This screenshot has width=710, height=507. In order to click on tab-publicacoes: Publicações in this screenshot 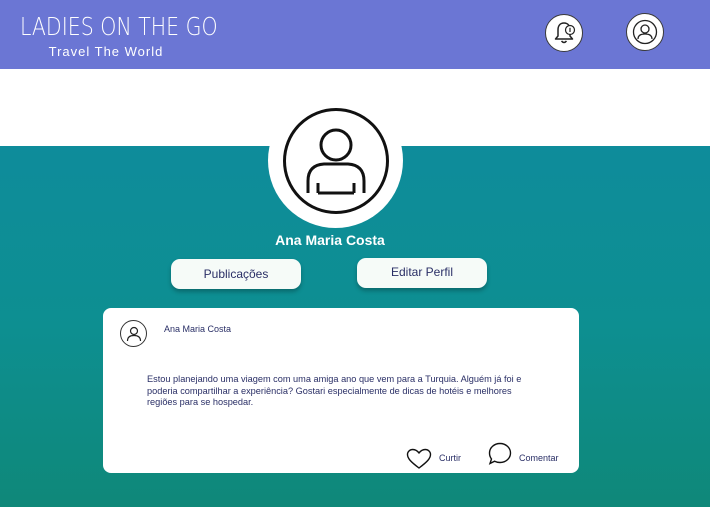, I will do `click(236, 274)`.